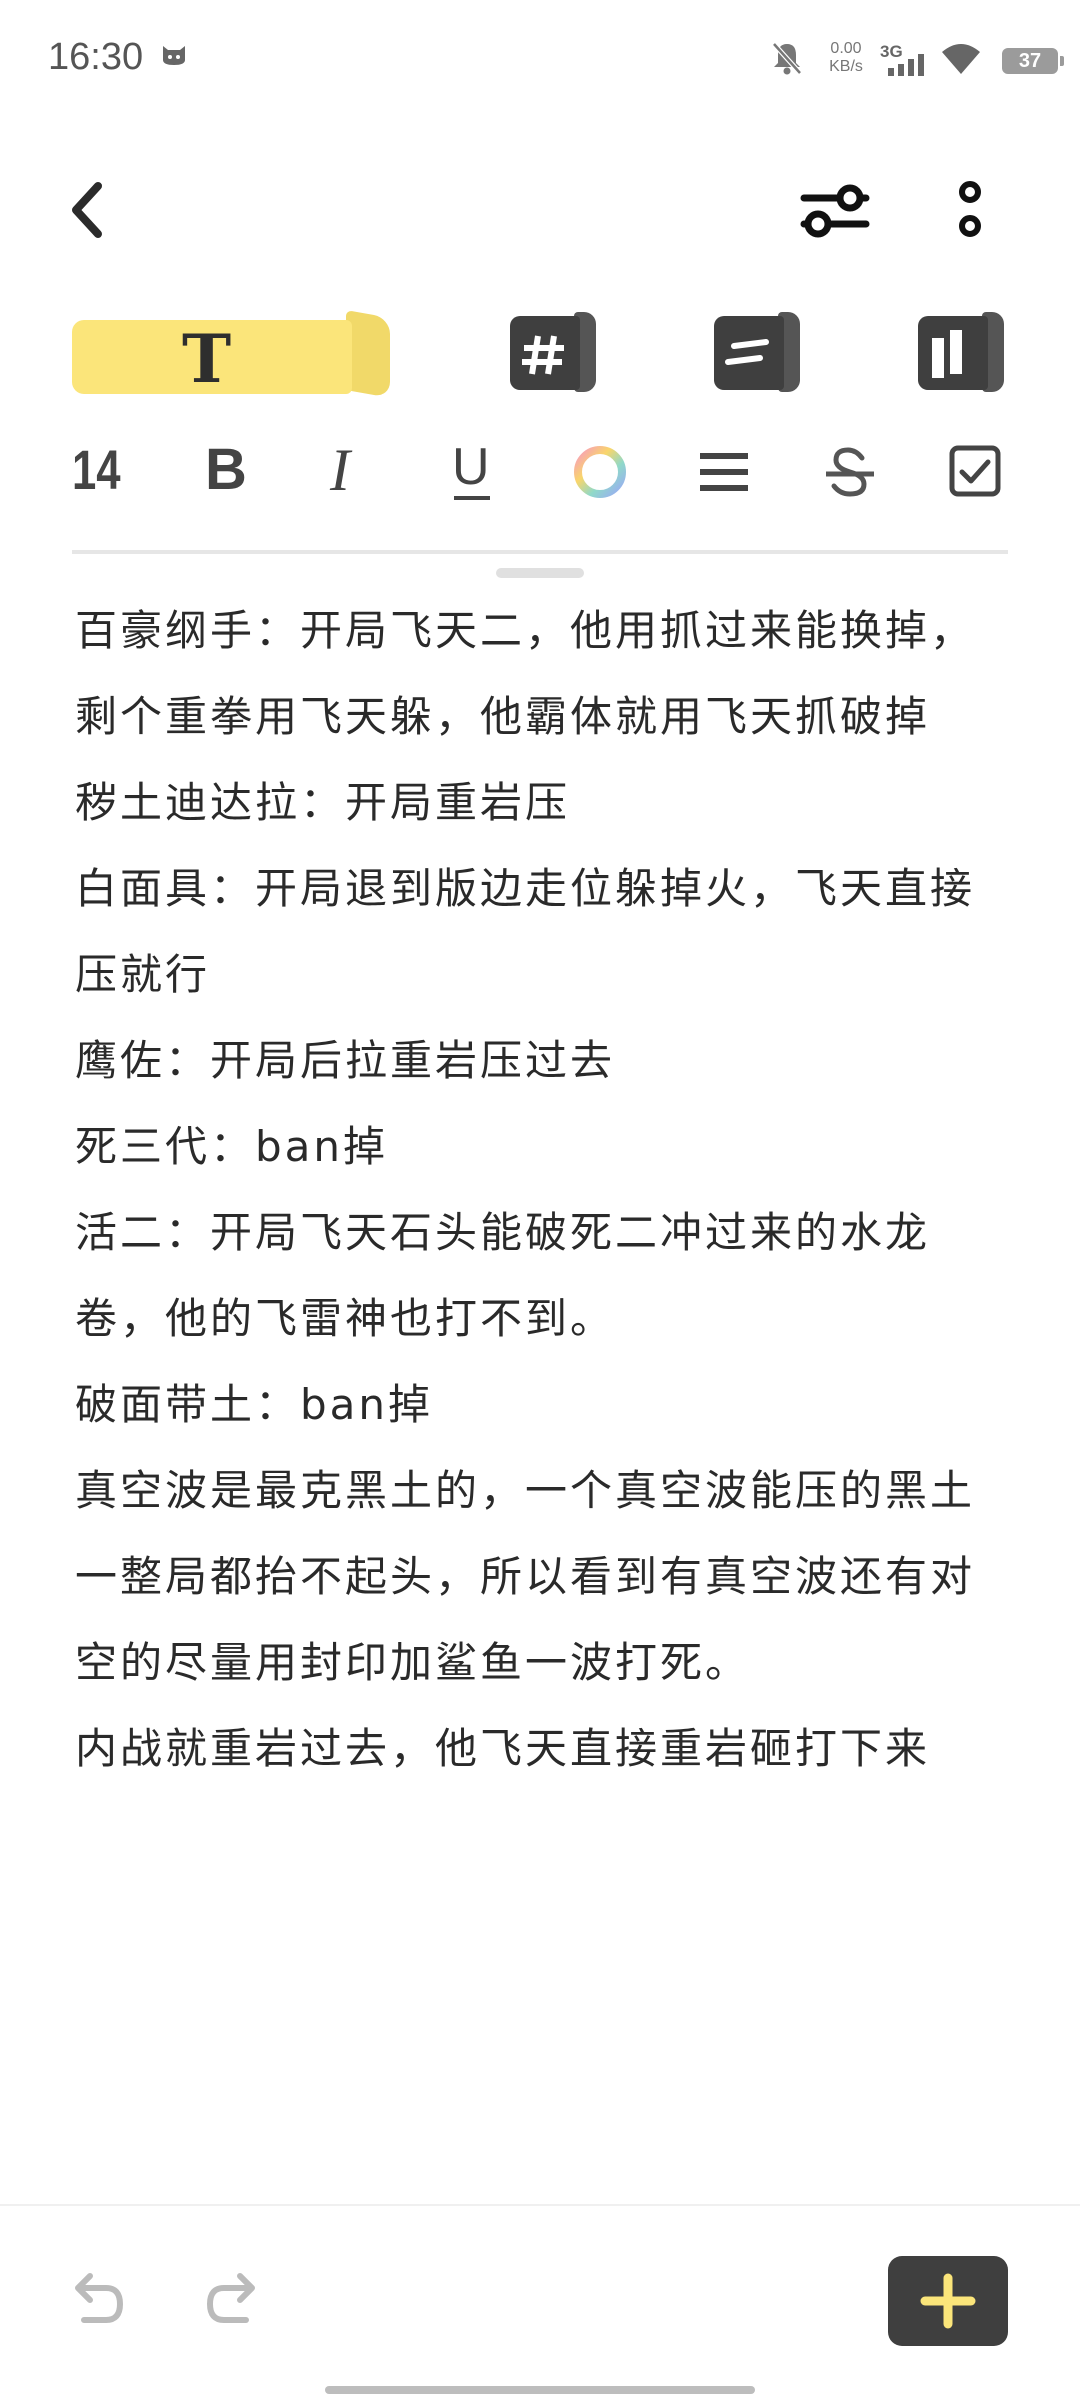 Image resolution: width=1080 pixels, height=2400 pixels. I want to click on columns-icon, so click(947, 354).